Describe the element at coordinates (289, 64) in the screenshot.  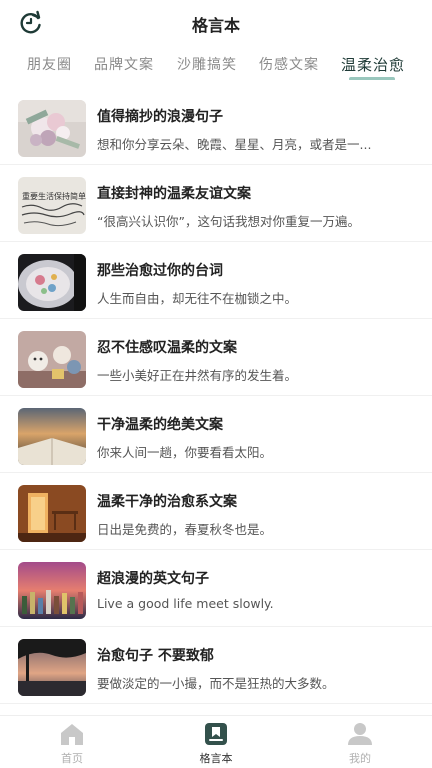
I see `tab-sad-copy: 伤感文案` at that location.